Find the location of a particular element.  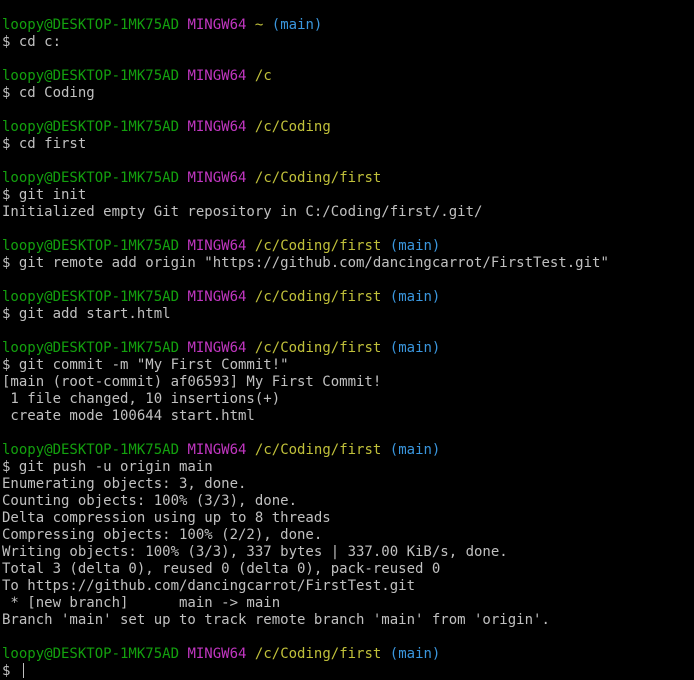

command-line: $ git commit -m "My First Commit!" is located at coordinates (348, 365).